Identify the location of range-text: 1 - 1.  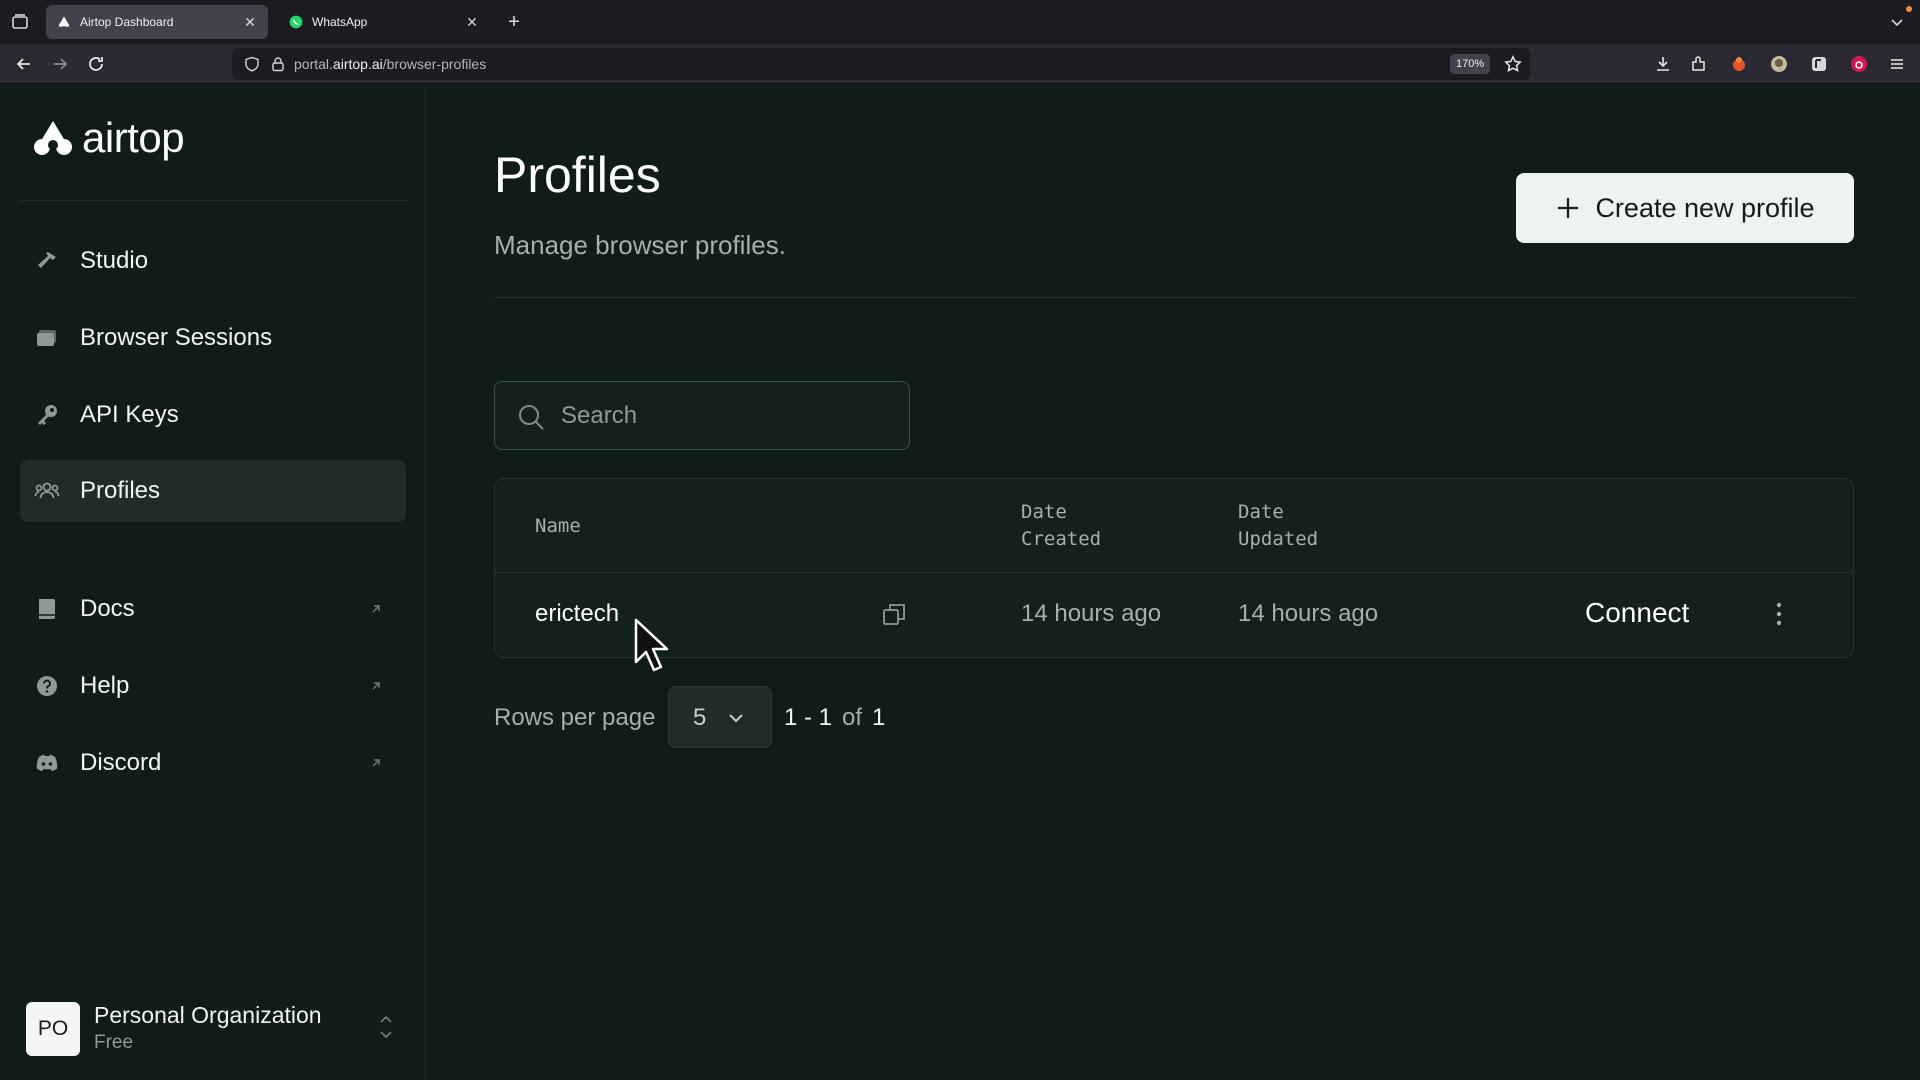
(808, 717).